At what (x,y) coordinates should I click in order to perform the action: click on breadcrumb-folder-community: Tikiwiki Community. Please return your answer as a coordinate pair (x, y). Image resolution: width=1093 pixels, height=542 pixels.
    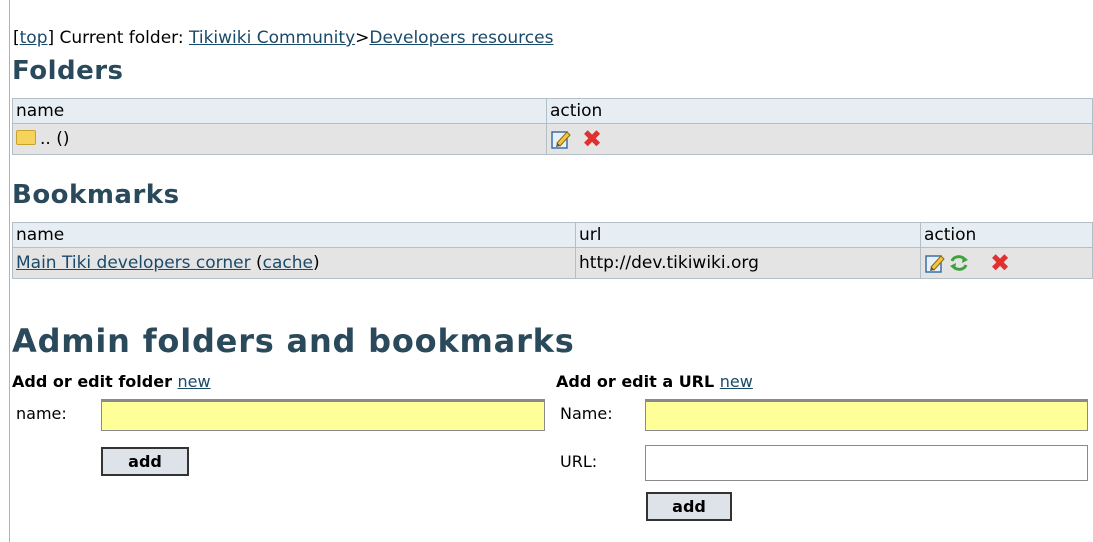
    Looking at the image, I should click on (272, 38).